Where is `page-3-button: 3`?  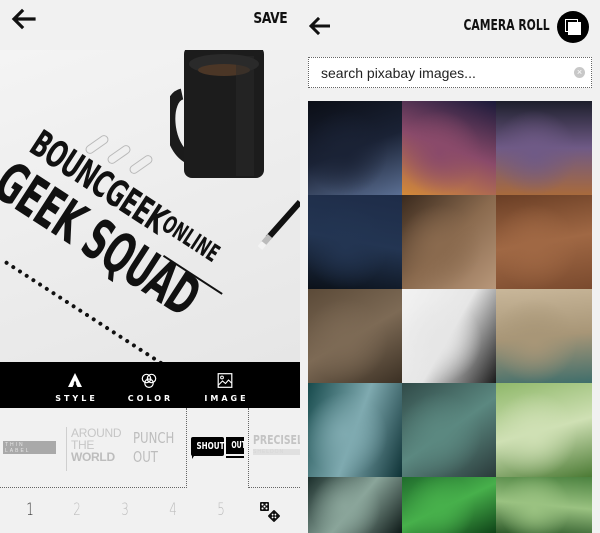
page-3-button: 3 is located at coordinates (125, 510).